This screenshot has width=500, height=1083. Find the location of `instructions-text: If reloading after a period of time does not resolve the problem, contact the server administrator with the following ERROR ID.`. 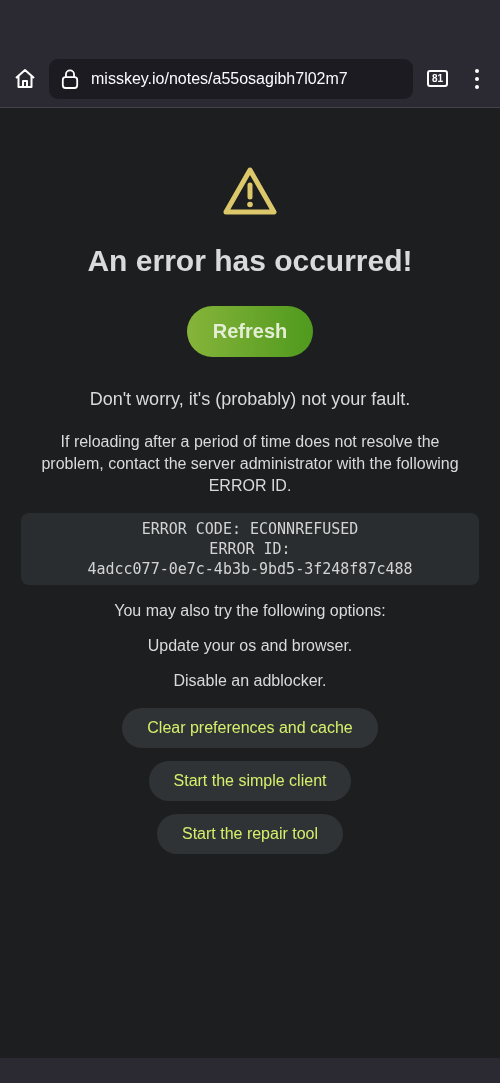

instructions-text: If reloading after a period of time does not resolve the problem, contact the server administrator with the following ERROR ID. is located at coordinates (250, 464).